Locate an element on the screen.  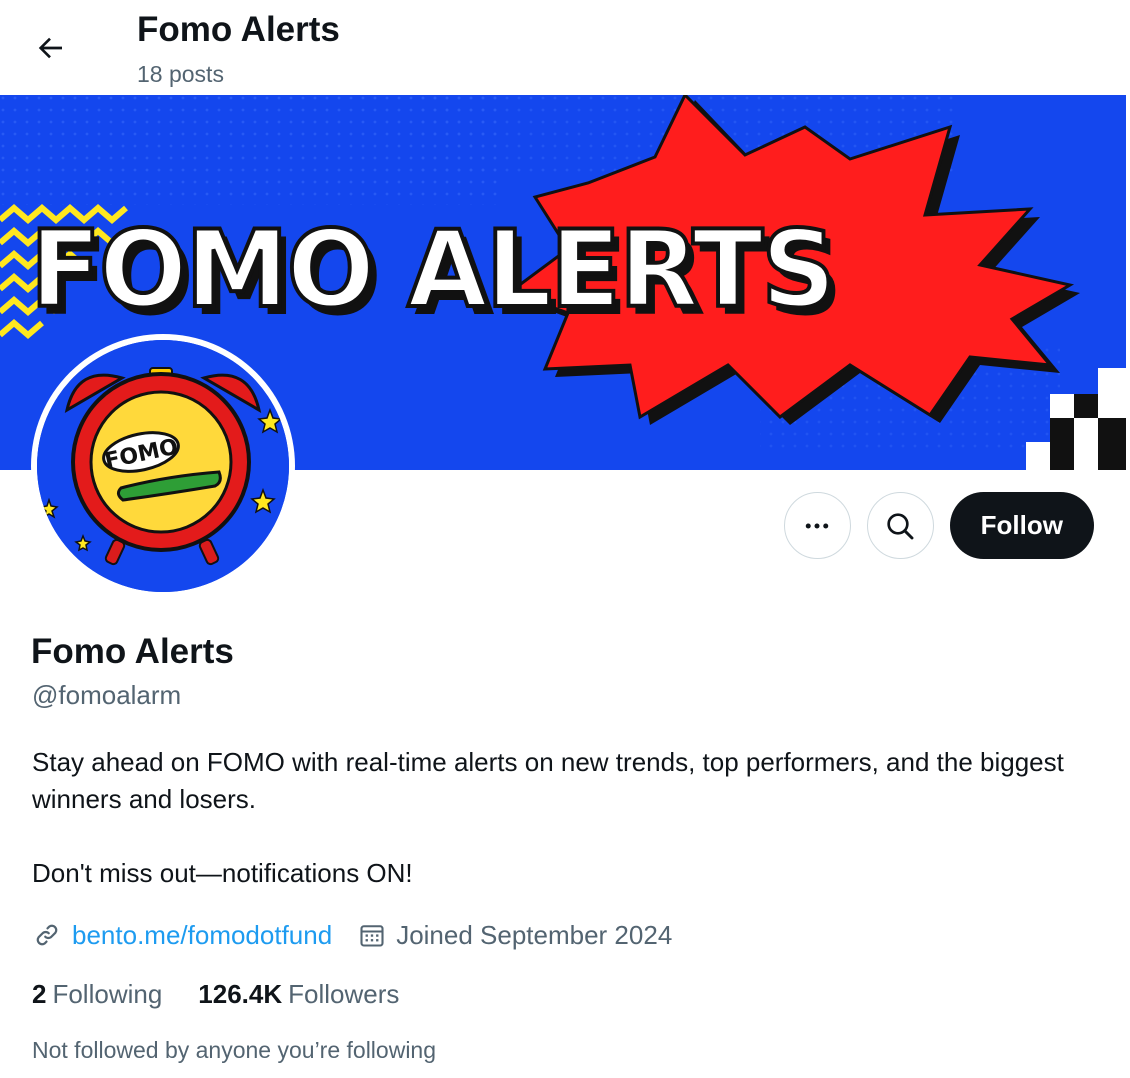
back-button is located at coordinates (50, 48).